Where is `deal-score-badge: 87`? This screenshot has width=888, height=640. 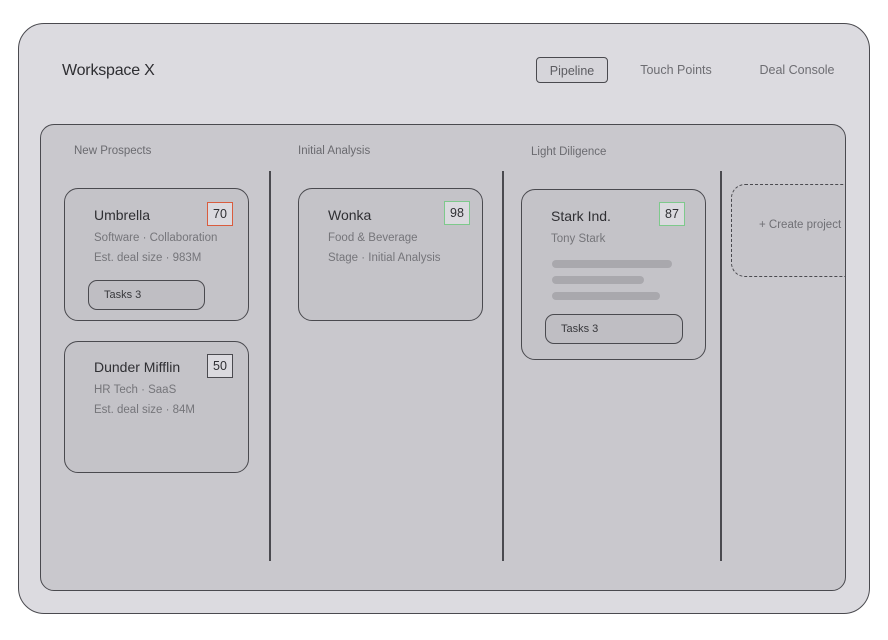 deal-score-badge: 87 is located at coordinates (672, 214).